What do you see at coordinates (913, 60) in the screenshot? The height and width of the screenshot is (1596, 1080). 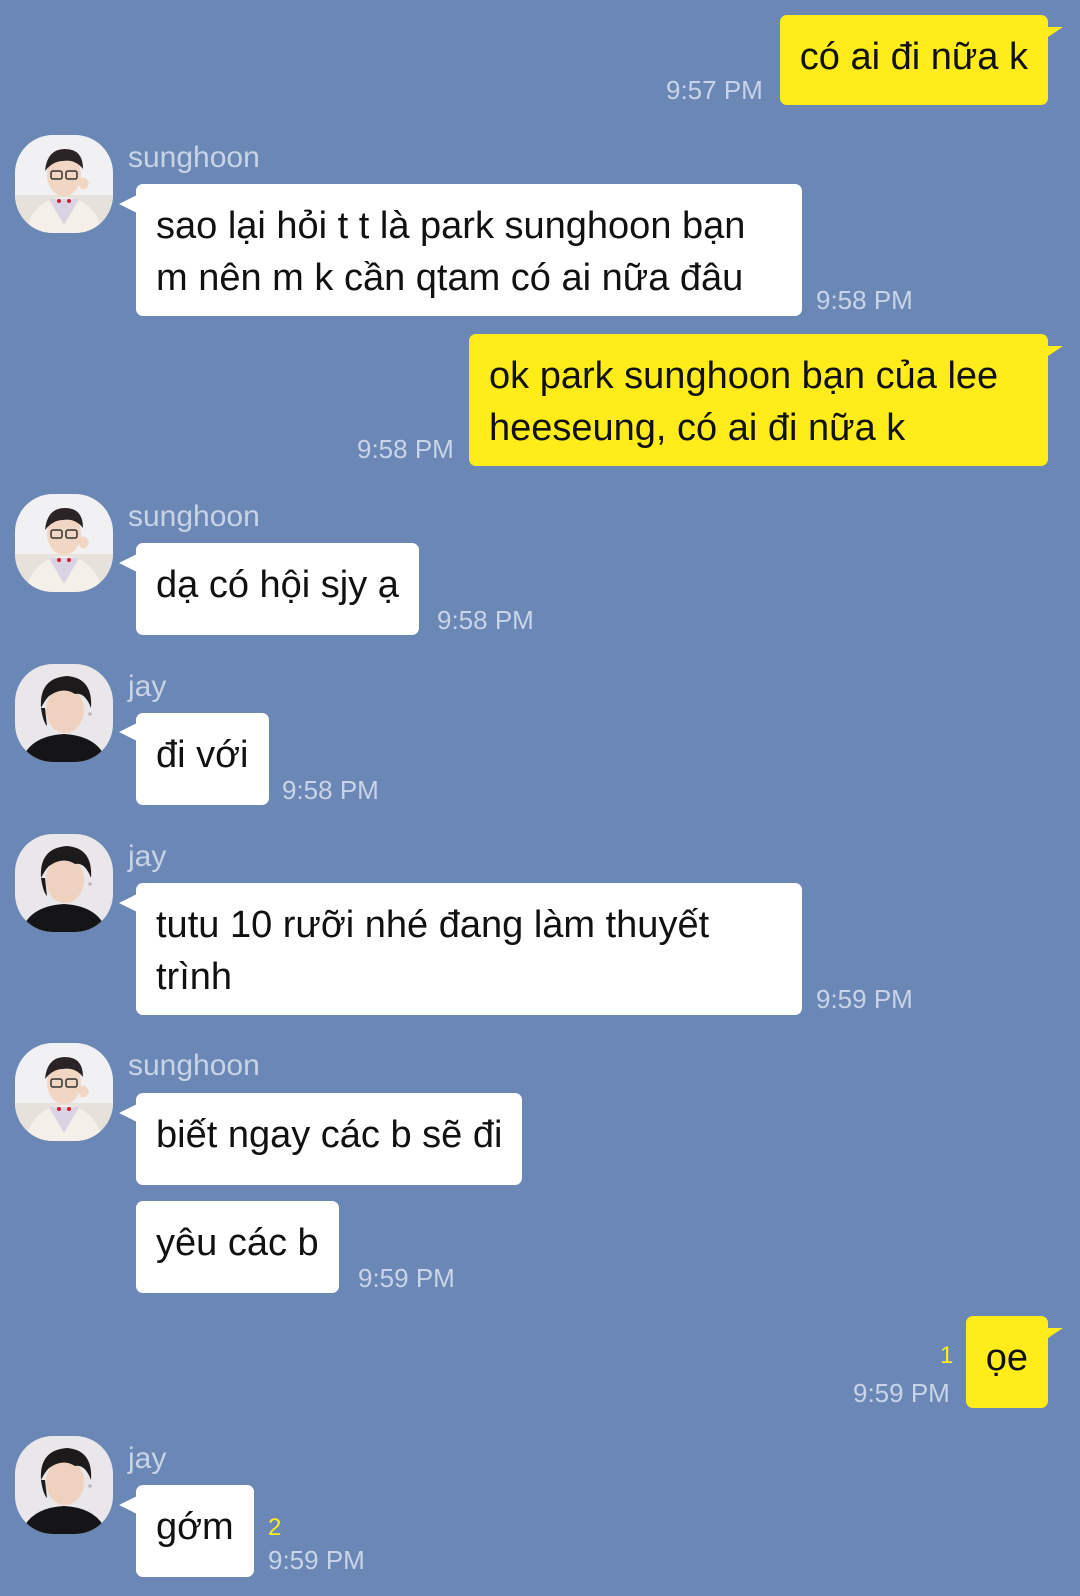 I see `outgoing-message-bubble: có ai đi nữa k` at bounding box center [913, 60].